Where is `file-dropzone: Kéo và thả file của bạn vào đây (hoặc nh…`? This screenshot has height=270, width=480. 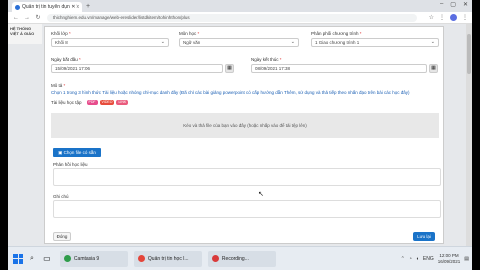
file-dropzone: Kéo và thả file của bạn vào đây (hoặc nh… is located at coordinates (245, 125).